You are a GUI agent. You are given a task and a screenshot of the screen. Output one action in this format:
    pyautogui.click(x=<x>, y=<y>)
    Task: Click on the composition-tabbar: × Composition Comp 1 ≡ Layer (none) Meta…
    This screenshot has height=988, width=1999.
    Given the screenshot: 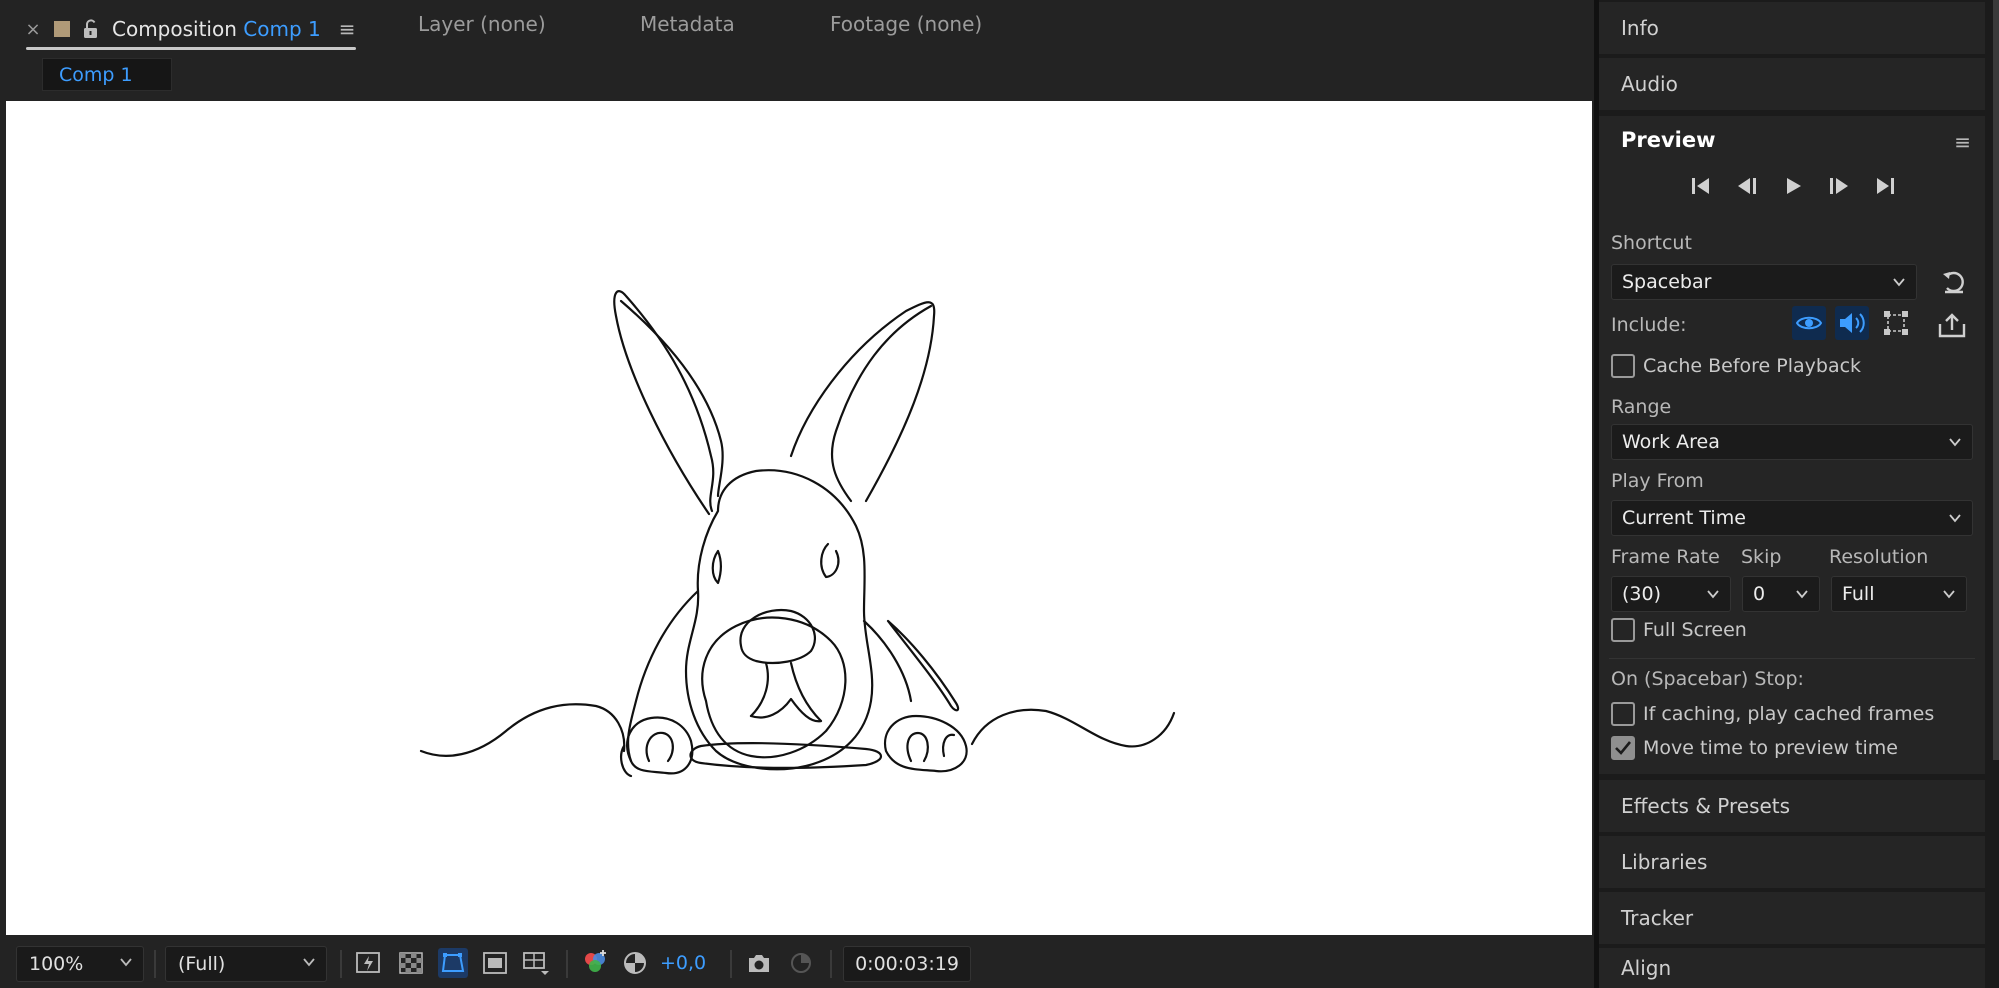 What is the action you would take?
    pyautogui.click(x=797, y=27)
    